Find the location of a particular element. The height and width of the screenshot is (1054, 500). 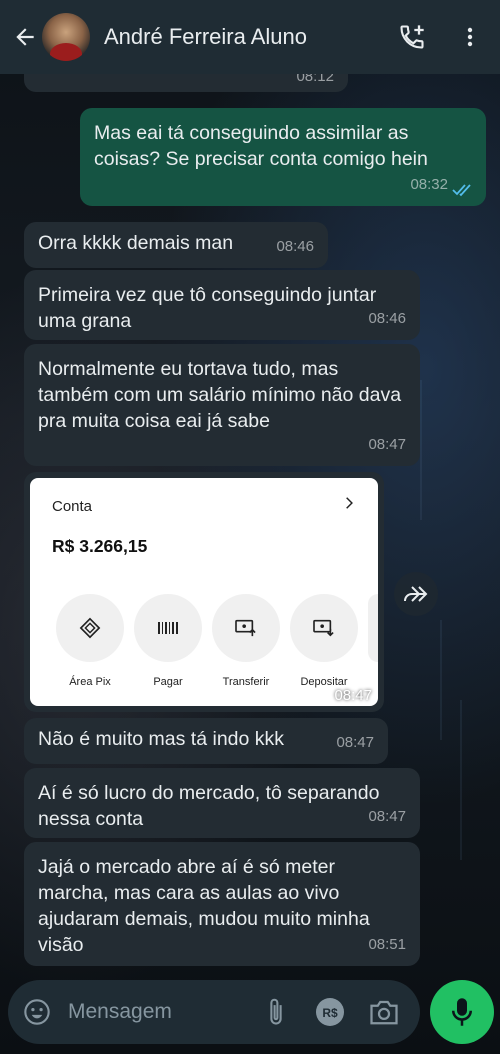

voice-message-button is located at coordinates (462, 1012).